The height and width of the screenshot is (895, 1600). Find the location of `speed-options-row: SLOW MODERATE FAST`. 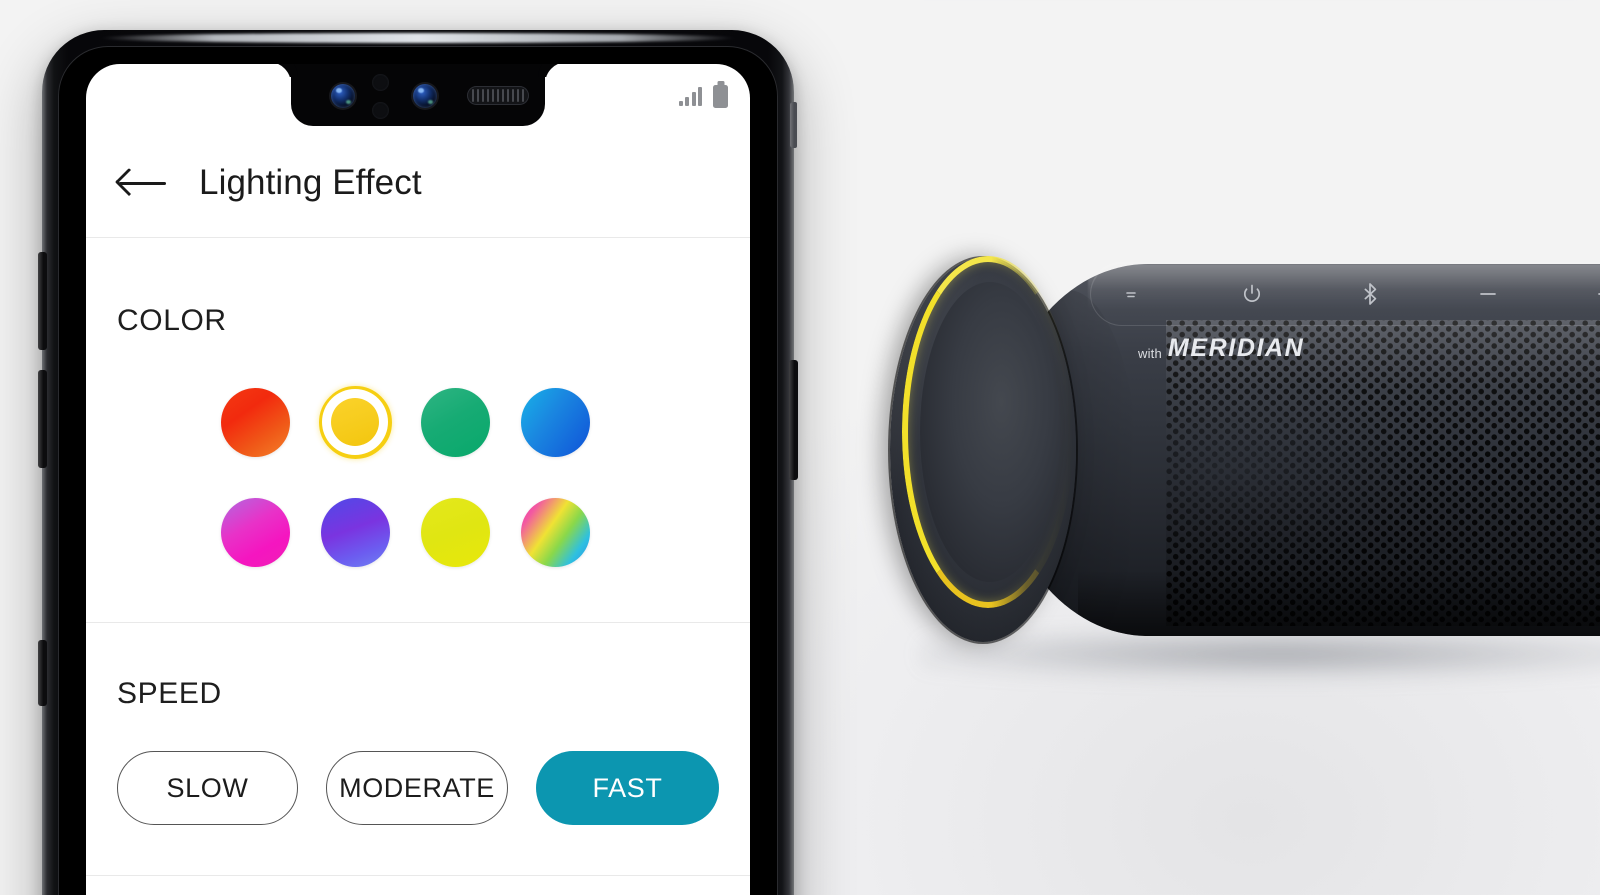

speed-options-row: SLOW MODERATE FAST is located at coordinates (418, 788).